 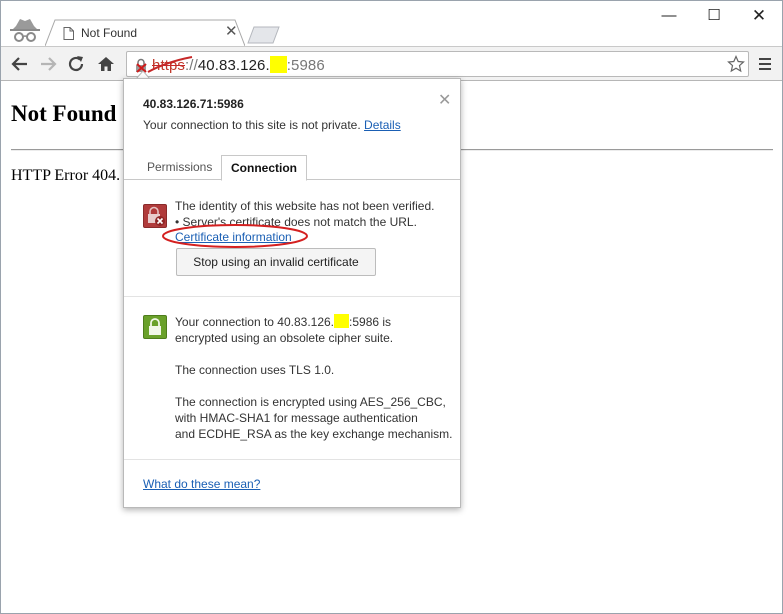 What do you see at coordinates (305, 65) in the screenshot?
I see `url-port: :5986` at bounding box center [305, 65].